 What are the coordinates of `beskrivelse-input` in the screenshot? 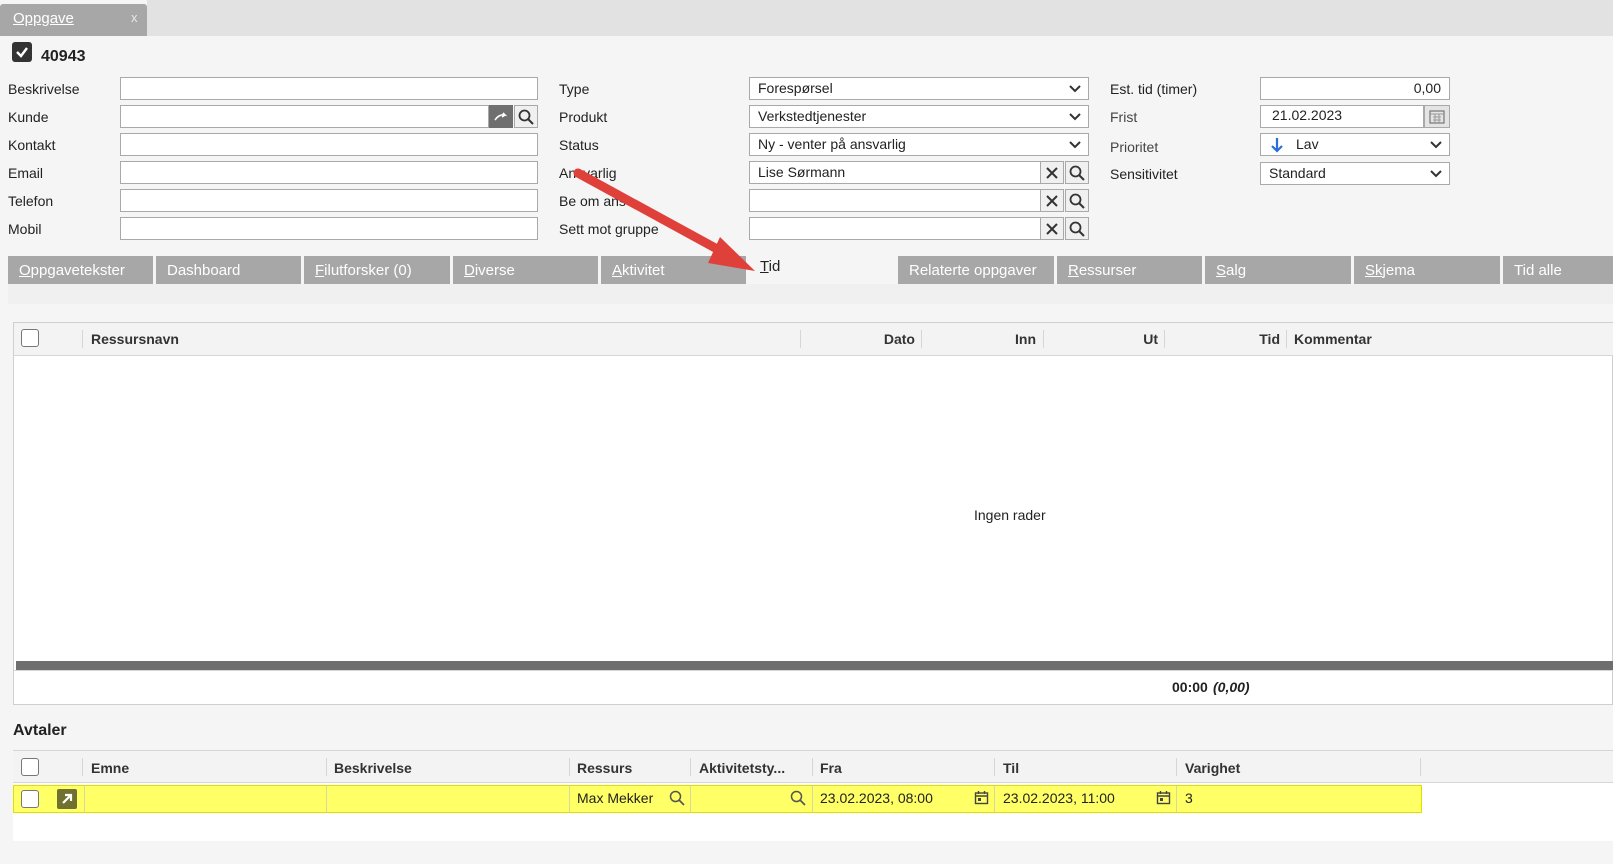 It's located at (329, 88).